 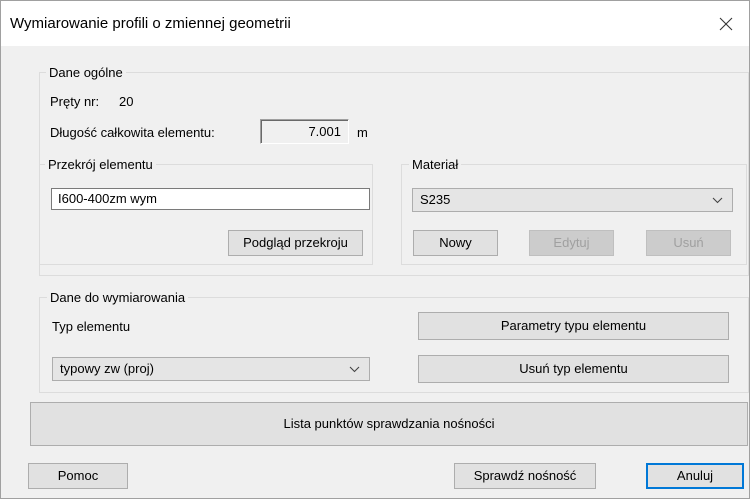 What do you see at coordinates (91, 326) in the screenshot?
I see `element-type-label: Typ elementu` at bounding box center [91, 326].